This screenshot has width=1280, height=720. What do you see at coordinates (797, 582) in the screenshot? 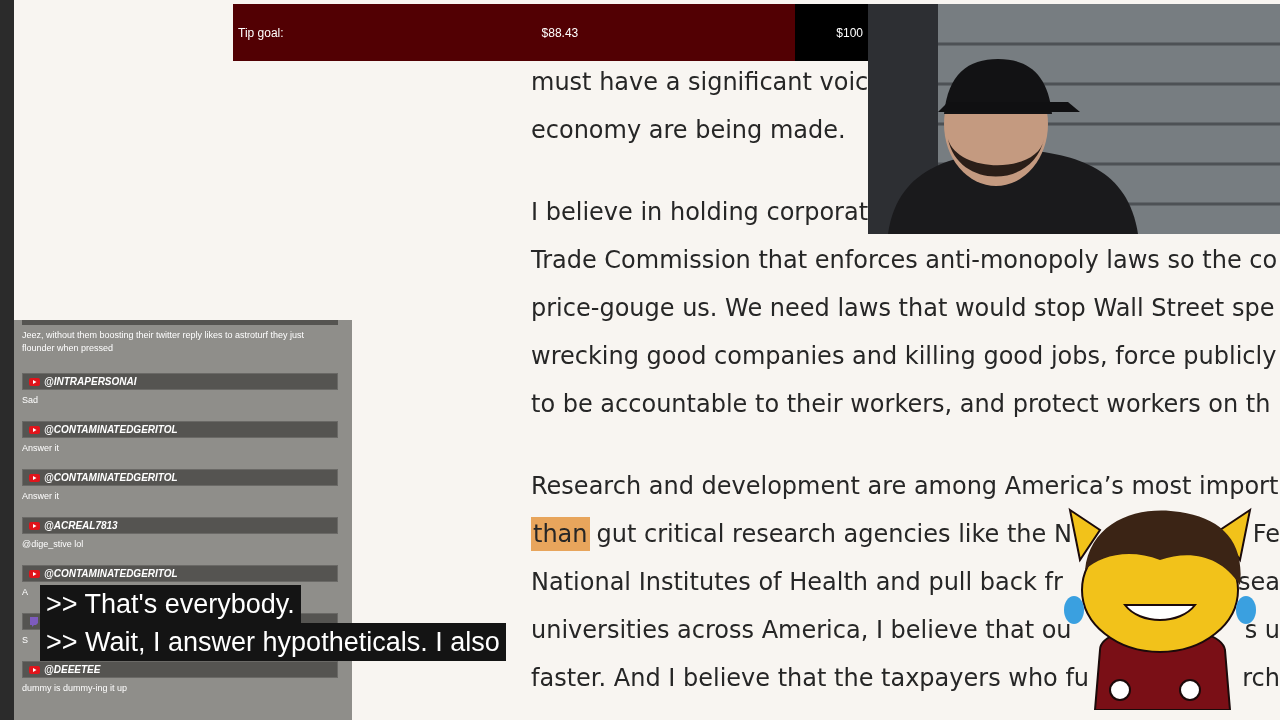
I see `article-text: National Institutes of Health and pull back fr` at bounding box center [797, 582].